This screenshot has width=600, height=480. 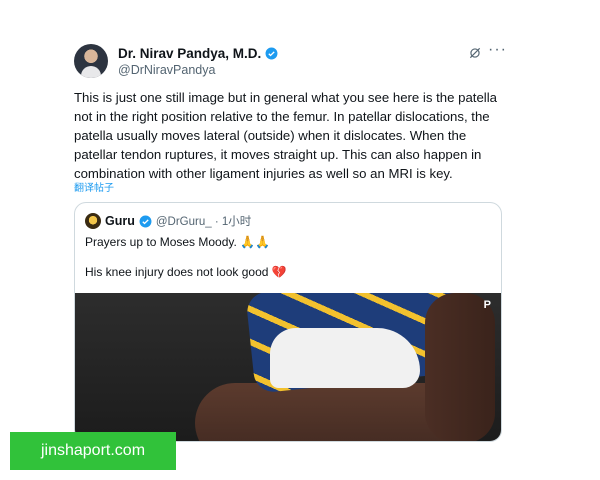 What do you see at coordinates (460, 367) in the screenshot?
I see `photo-arm` at bounding box center [460, 367].